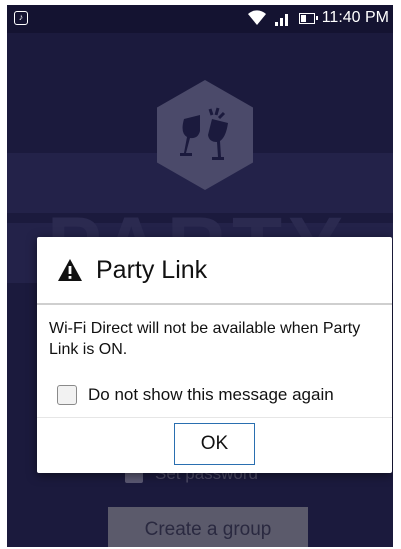 This screenshot has height=549, width=401. I want to click on status-bar: ♪ 11:40 PM, so click(200, 19).